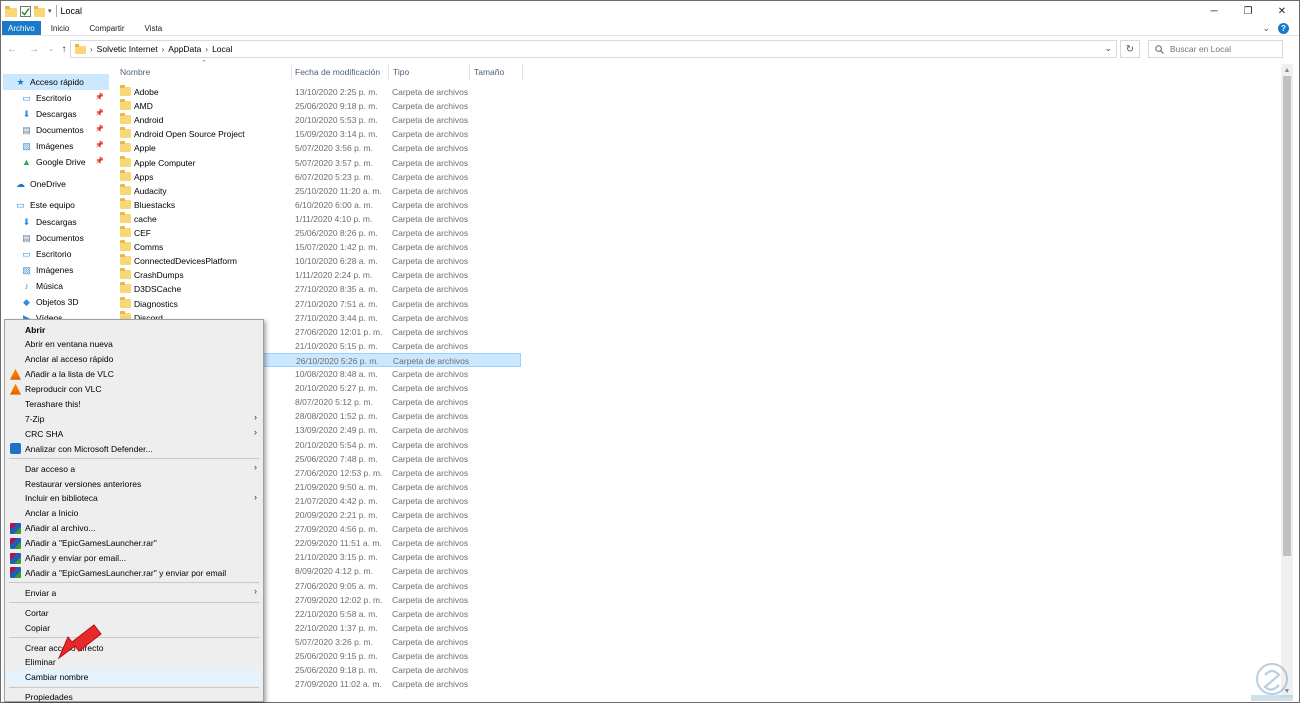  Describe the element at coordinates (1215, 49) in the screenshot. I see `search-box: Buscar en Local` at that location.